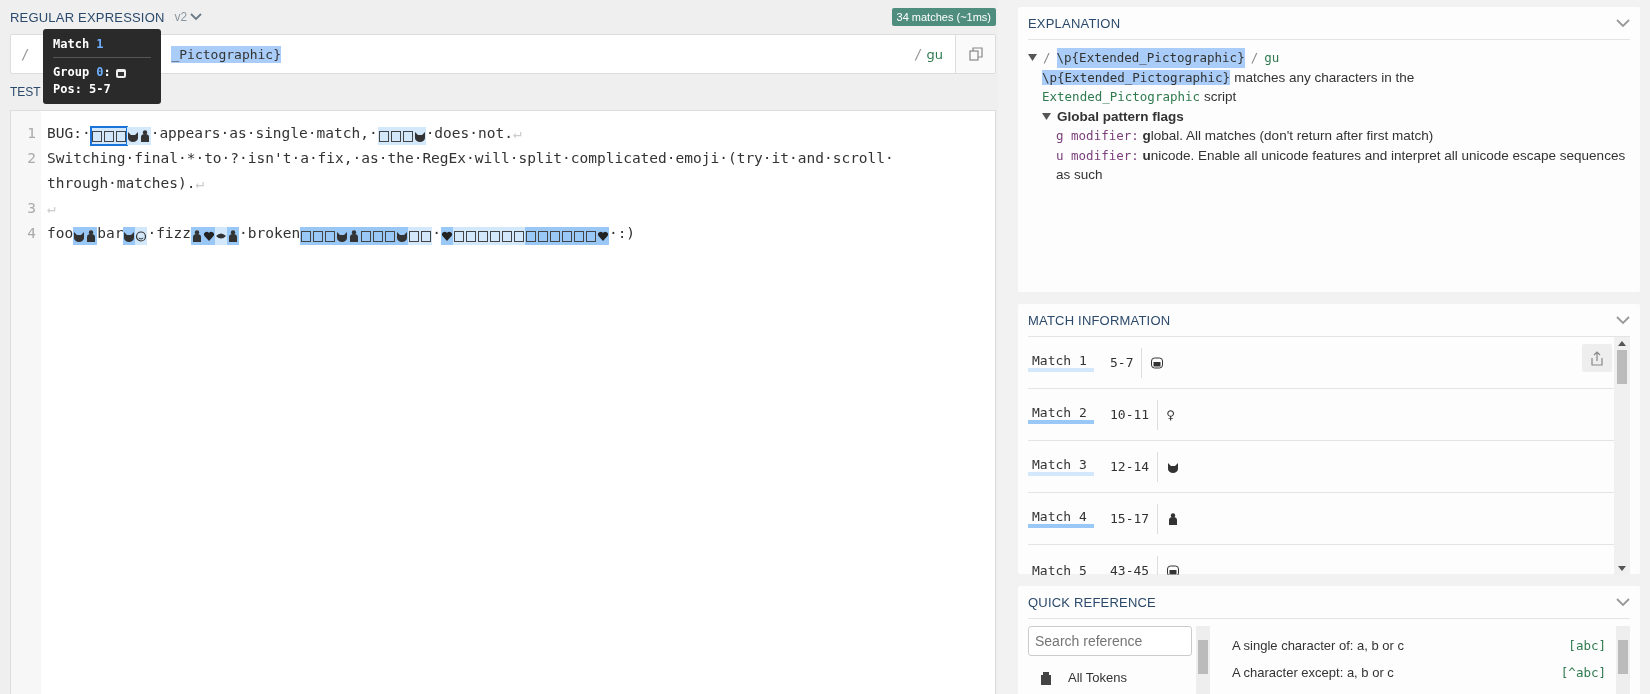  What do you see at coordinates (69, 133) in the screenshot?
I see `test-text: BUG:·` at bounding box center [69, 133].